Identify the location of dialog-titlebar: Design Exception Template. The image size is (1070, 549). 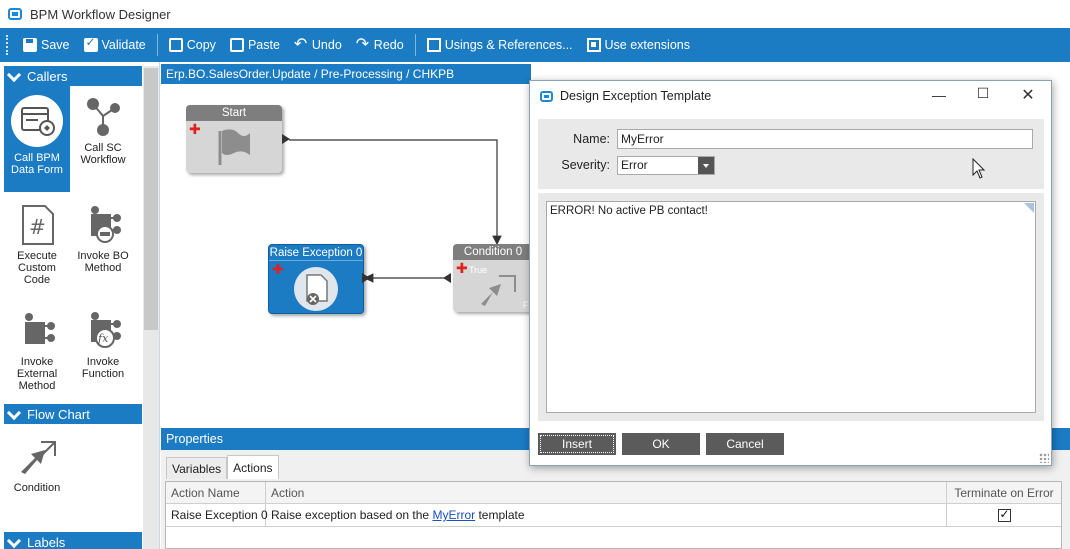
(790, 96).